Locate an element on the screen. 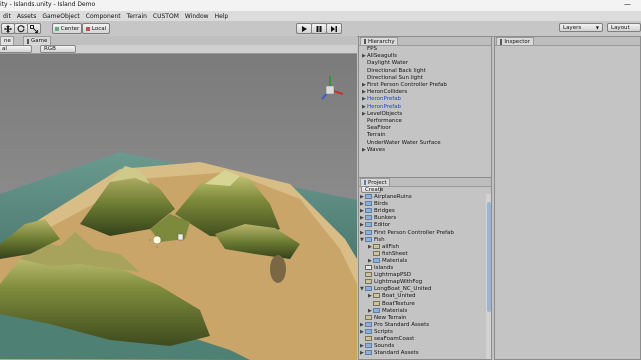  tab-scene: ne is located at coordinates (7, 40).